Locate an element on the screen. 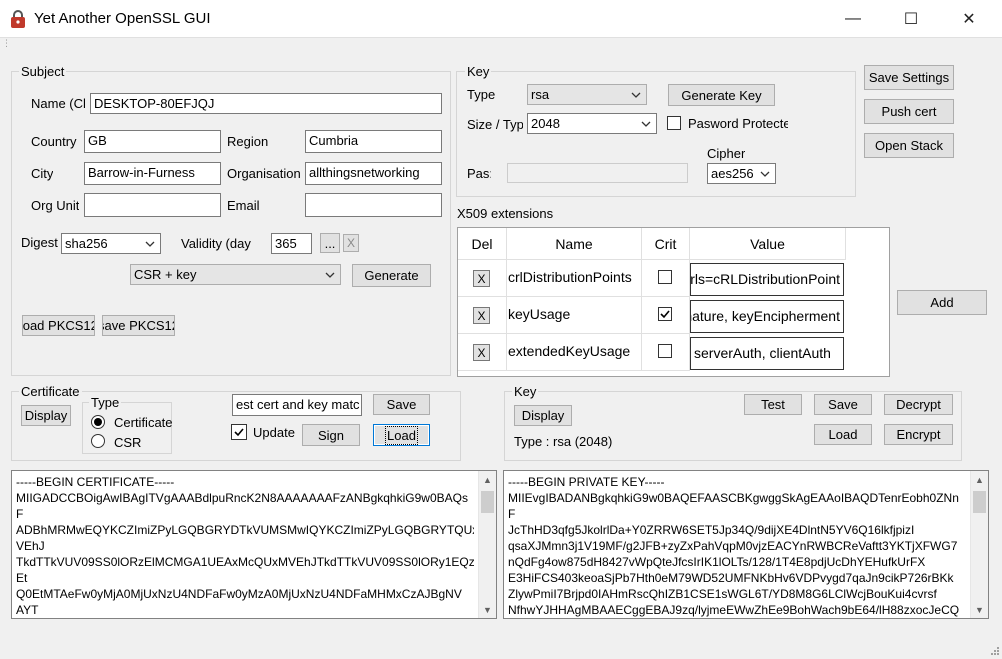 The height and width of the screenshot is (659, 1002). validity-clear-button: X is located at coordinates (351, 243).